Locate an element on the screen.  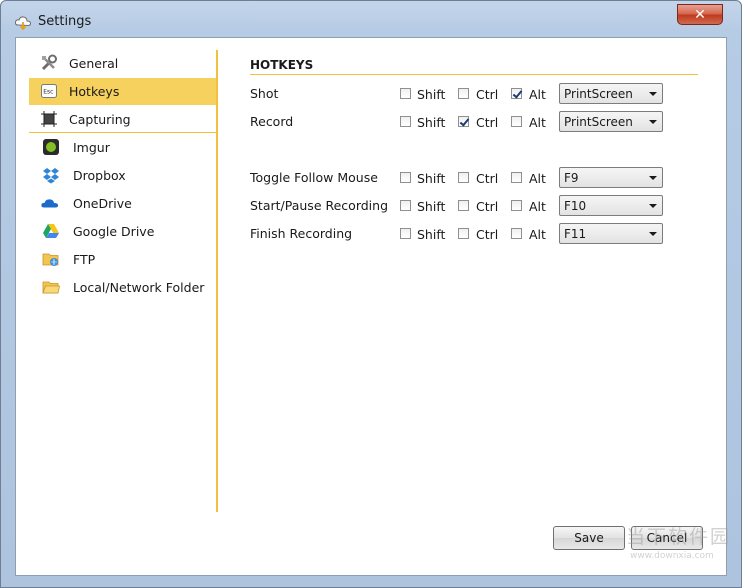
finish-shift-checkbox is located at coordinates (405, 233).